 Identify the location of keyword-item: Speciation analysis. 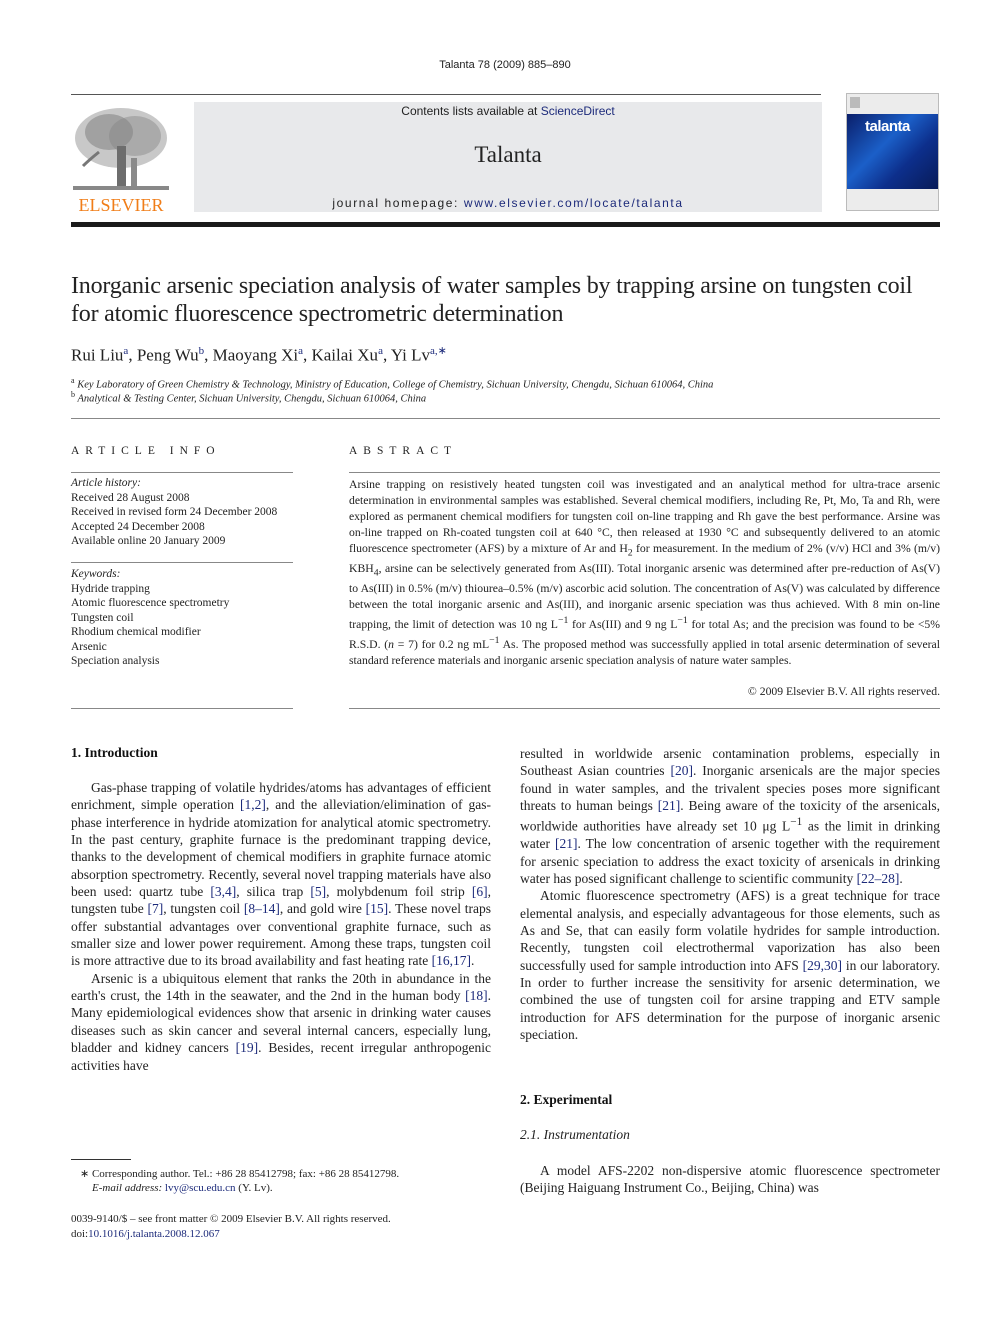
(115, 661).